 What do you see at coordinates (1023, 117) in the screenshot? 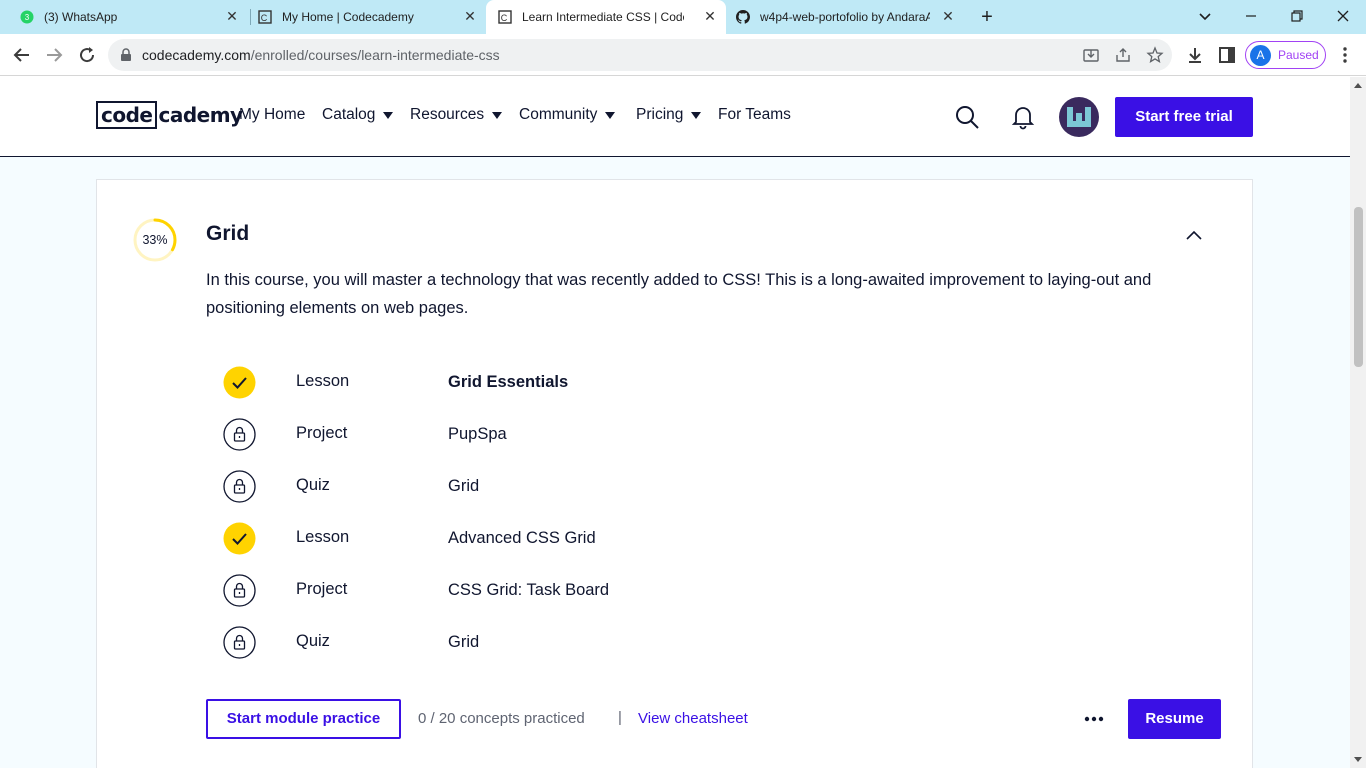
I see `notification-bell-icon` at bounding box center [1023, 117].